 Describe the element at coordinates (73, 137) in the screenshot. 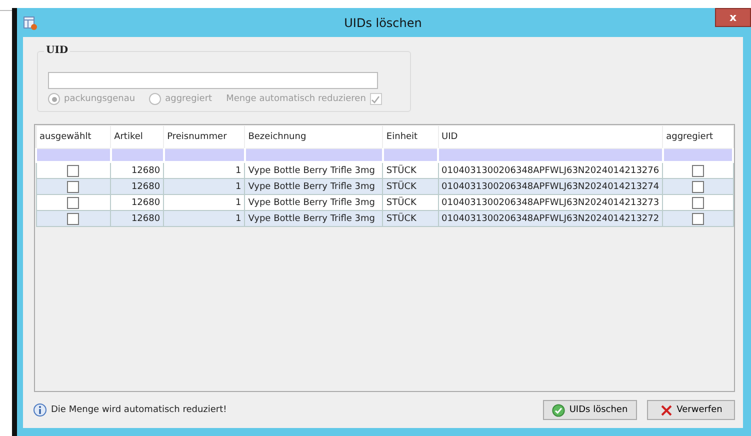

I see `column-header: ausgewählt` at that location.